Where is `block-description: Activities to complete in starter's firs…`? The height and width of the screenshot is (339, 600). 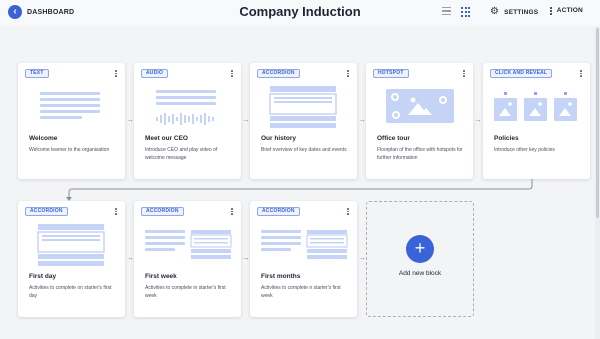
block-description: Activities to complete in starter's firs… is located at coordinates (185, 292).